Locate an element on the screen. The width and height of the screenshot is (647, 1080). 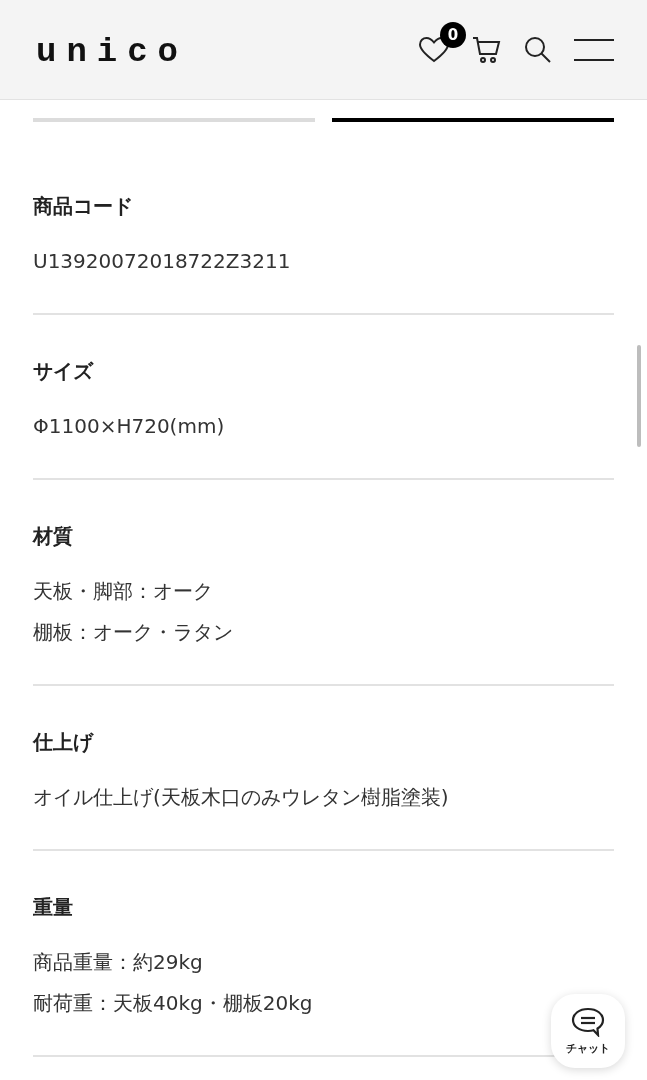
spec-value: 棚板：オーク・ラタン is located at coordinates (133, 632).